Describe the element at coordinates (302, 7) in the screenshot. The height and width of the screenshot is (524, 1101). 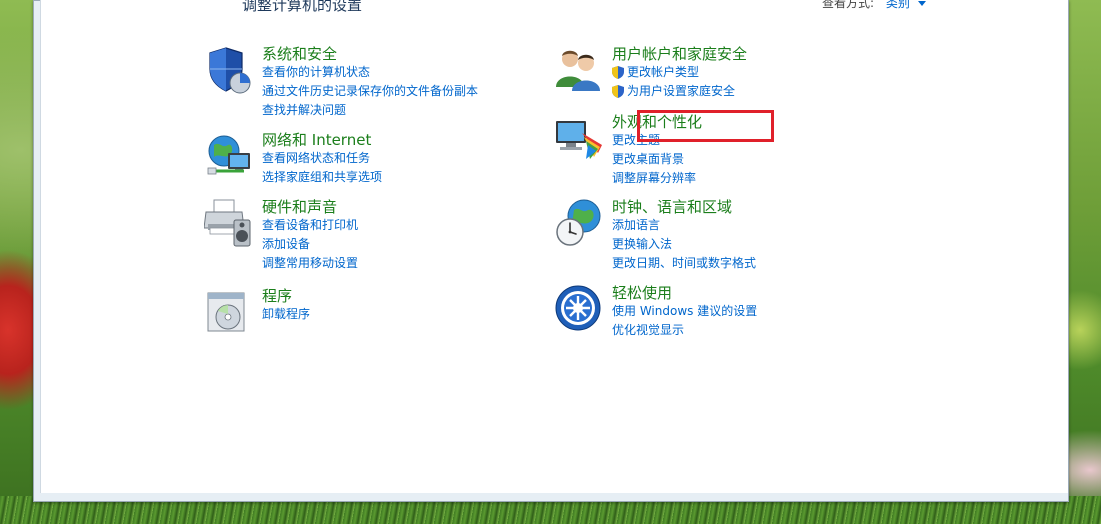
I see `page-title: 调整计算机的设置` at that location.